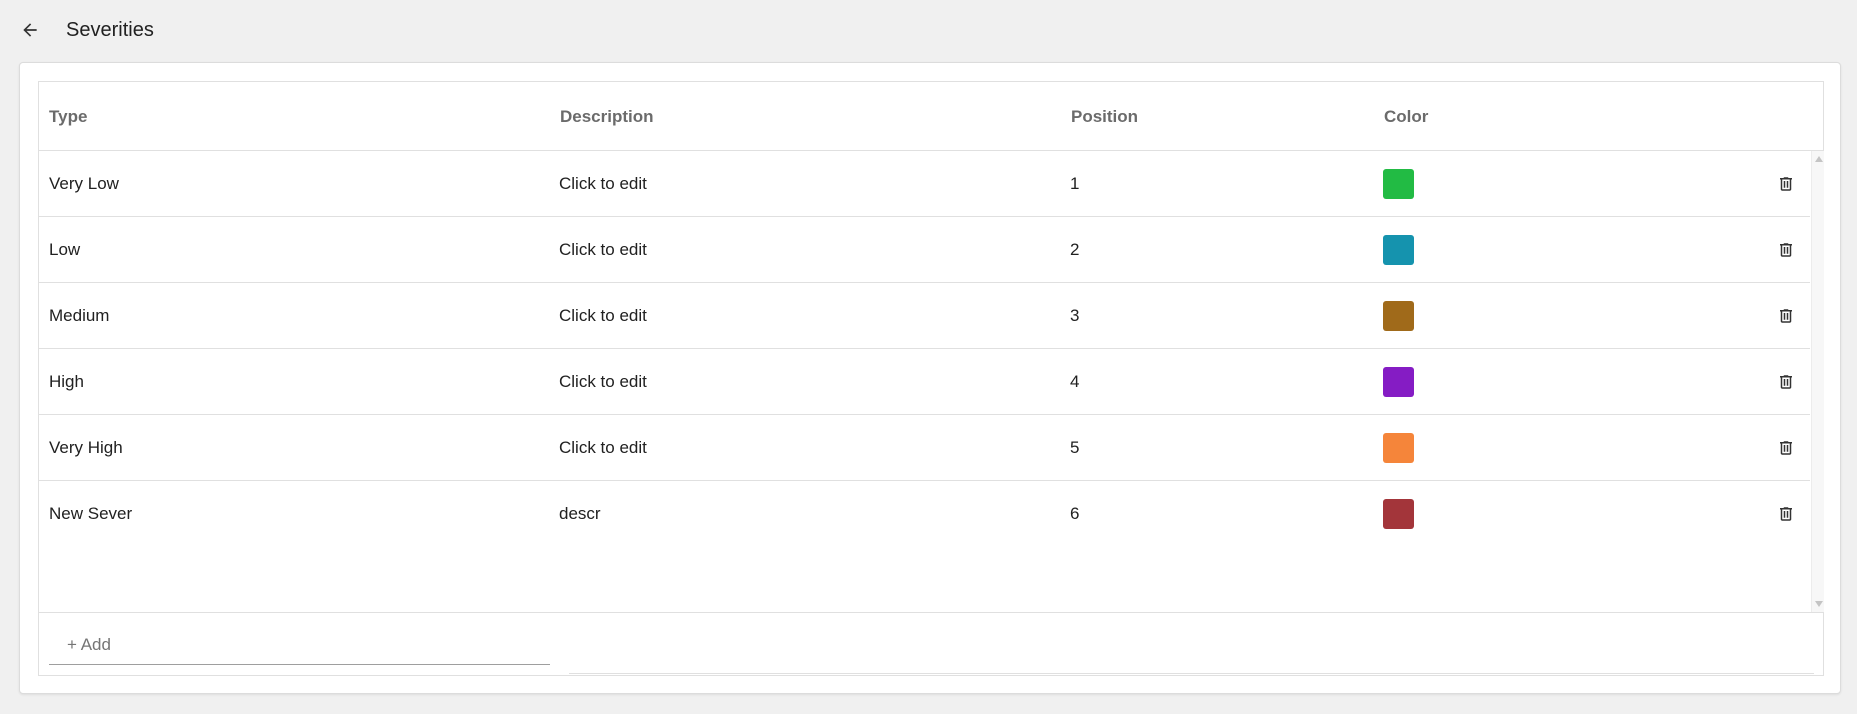 The height and width of the screenshot is (714, 1857). Describe the element at coordinates (1074, 381) in the screenshot. I see `cell-position: 4` at that location.